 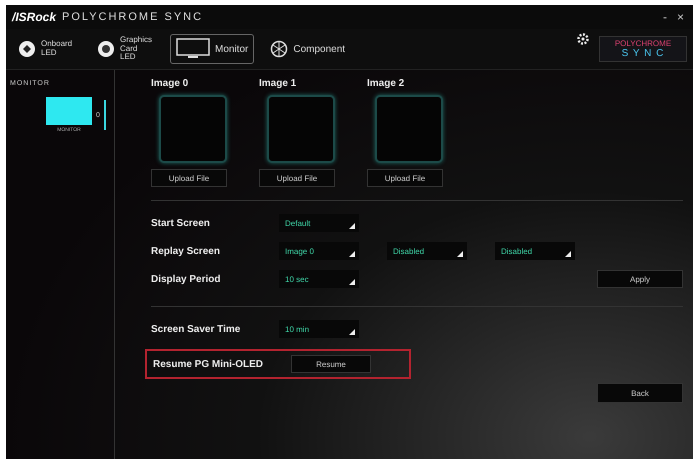 I want to click on nav-tab: Graphics Card LED, so click(x=125, y=49).